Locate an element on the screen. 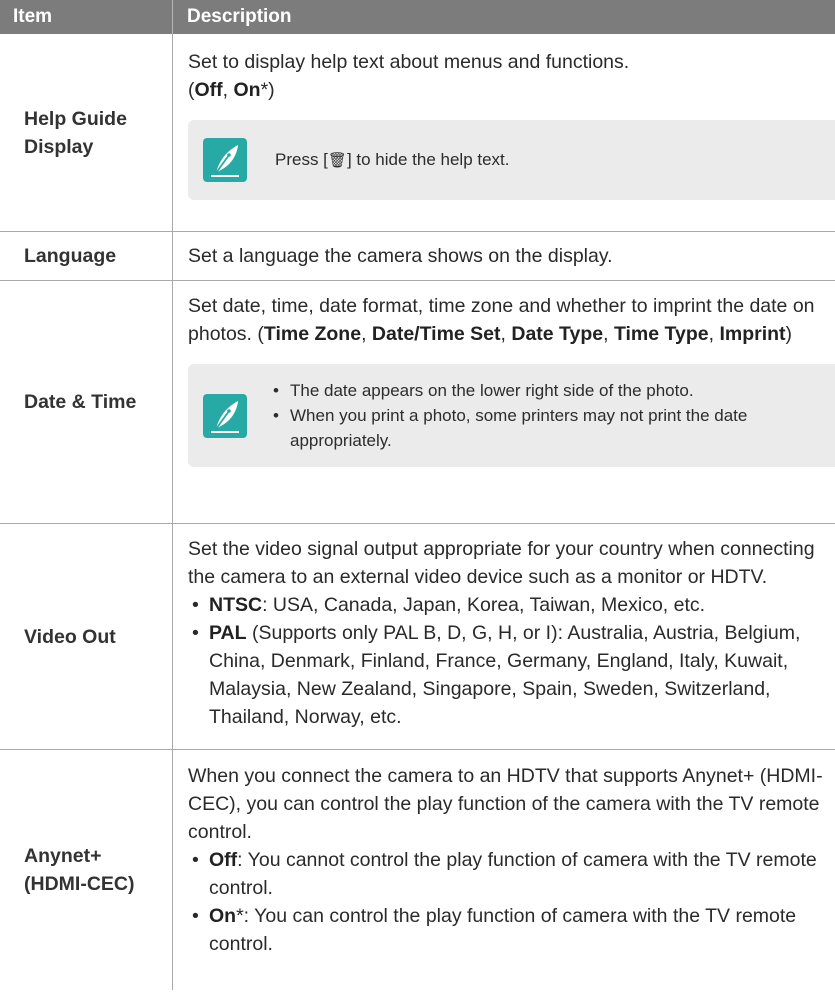  note-box: Press [🗑] to hide the help text. is located at coordinates (511, 160).